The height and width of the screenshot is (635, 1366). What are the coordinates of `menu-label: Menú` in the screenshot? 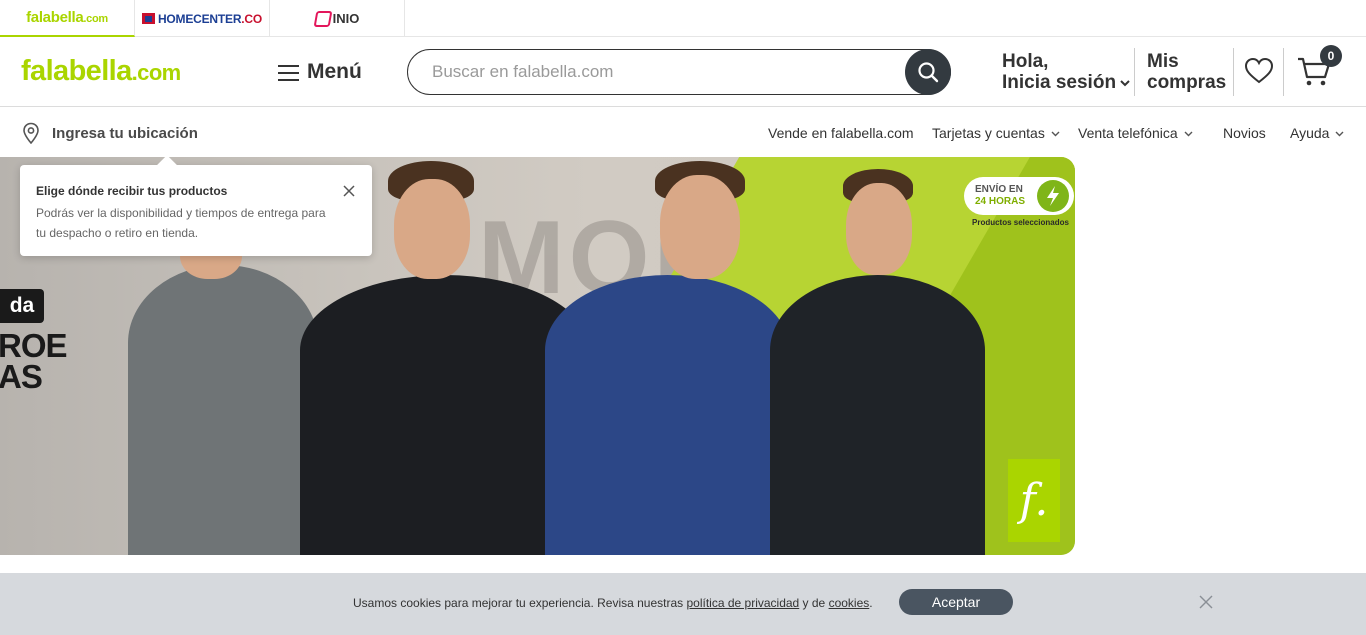 It's located at (334, 71).